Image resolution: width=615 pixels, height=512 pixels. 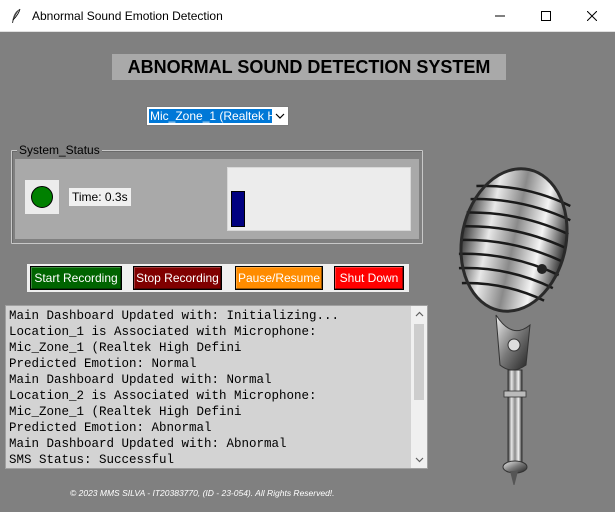 I want to click on close-icon, so click(x=592, y=16).